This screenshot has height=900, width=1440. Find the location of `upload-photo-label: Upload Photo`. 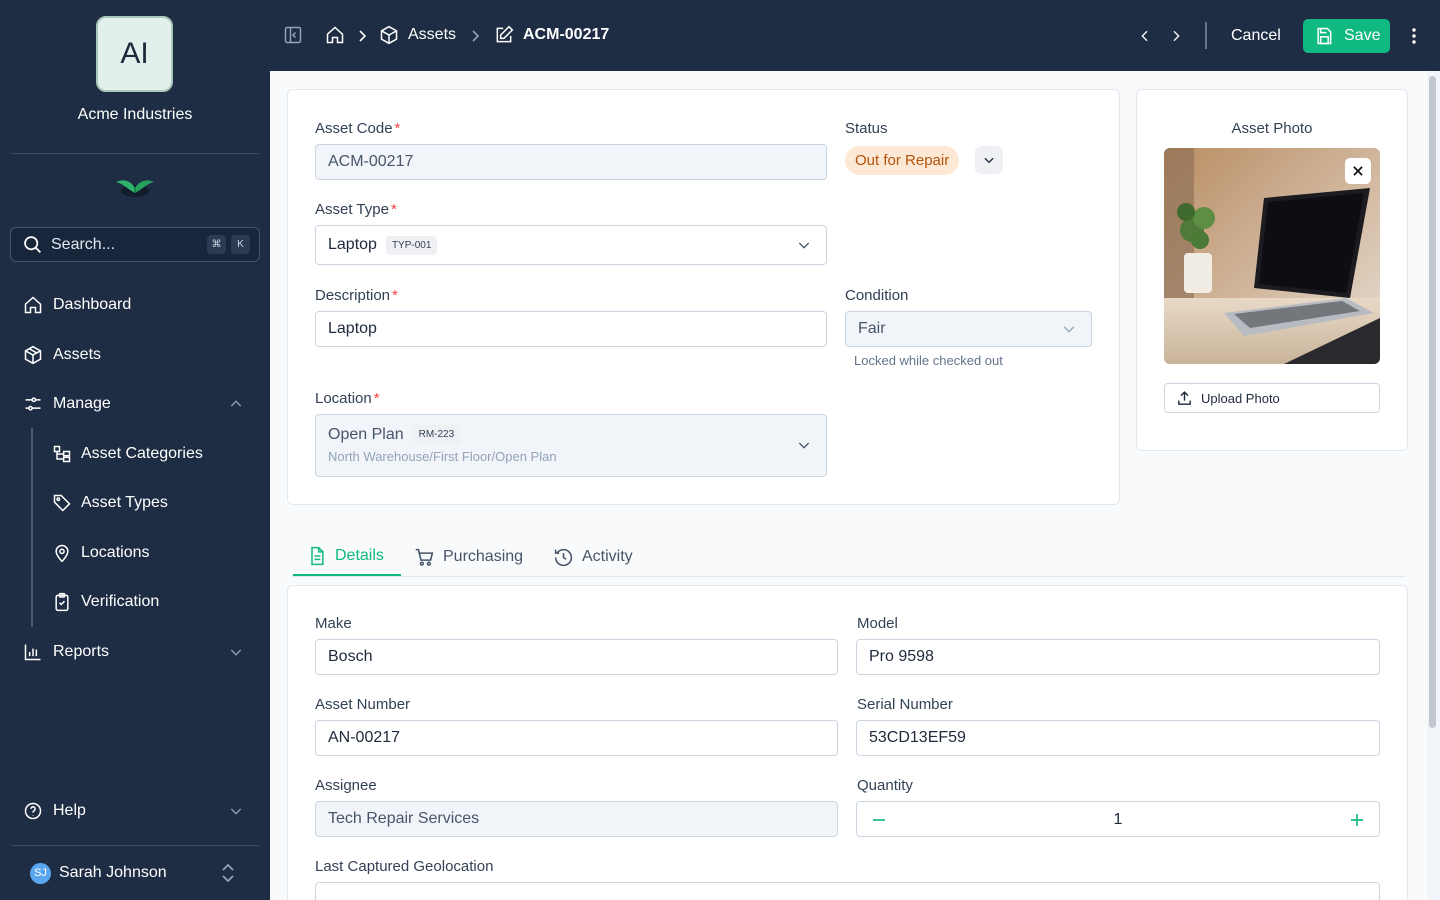

upload-photo-label: Upload Photo is located at coordinates (1240, 398).